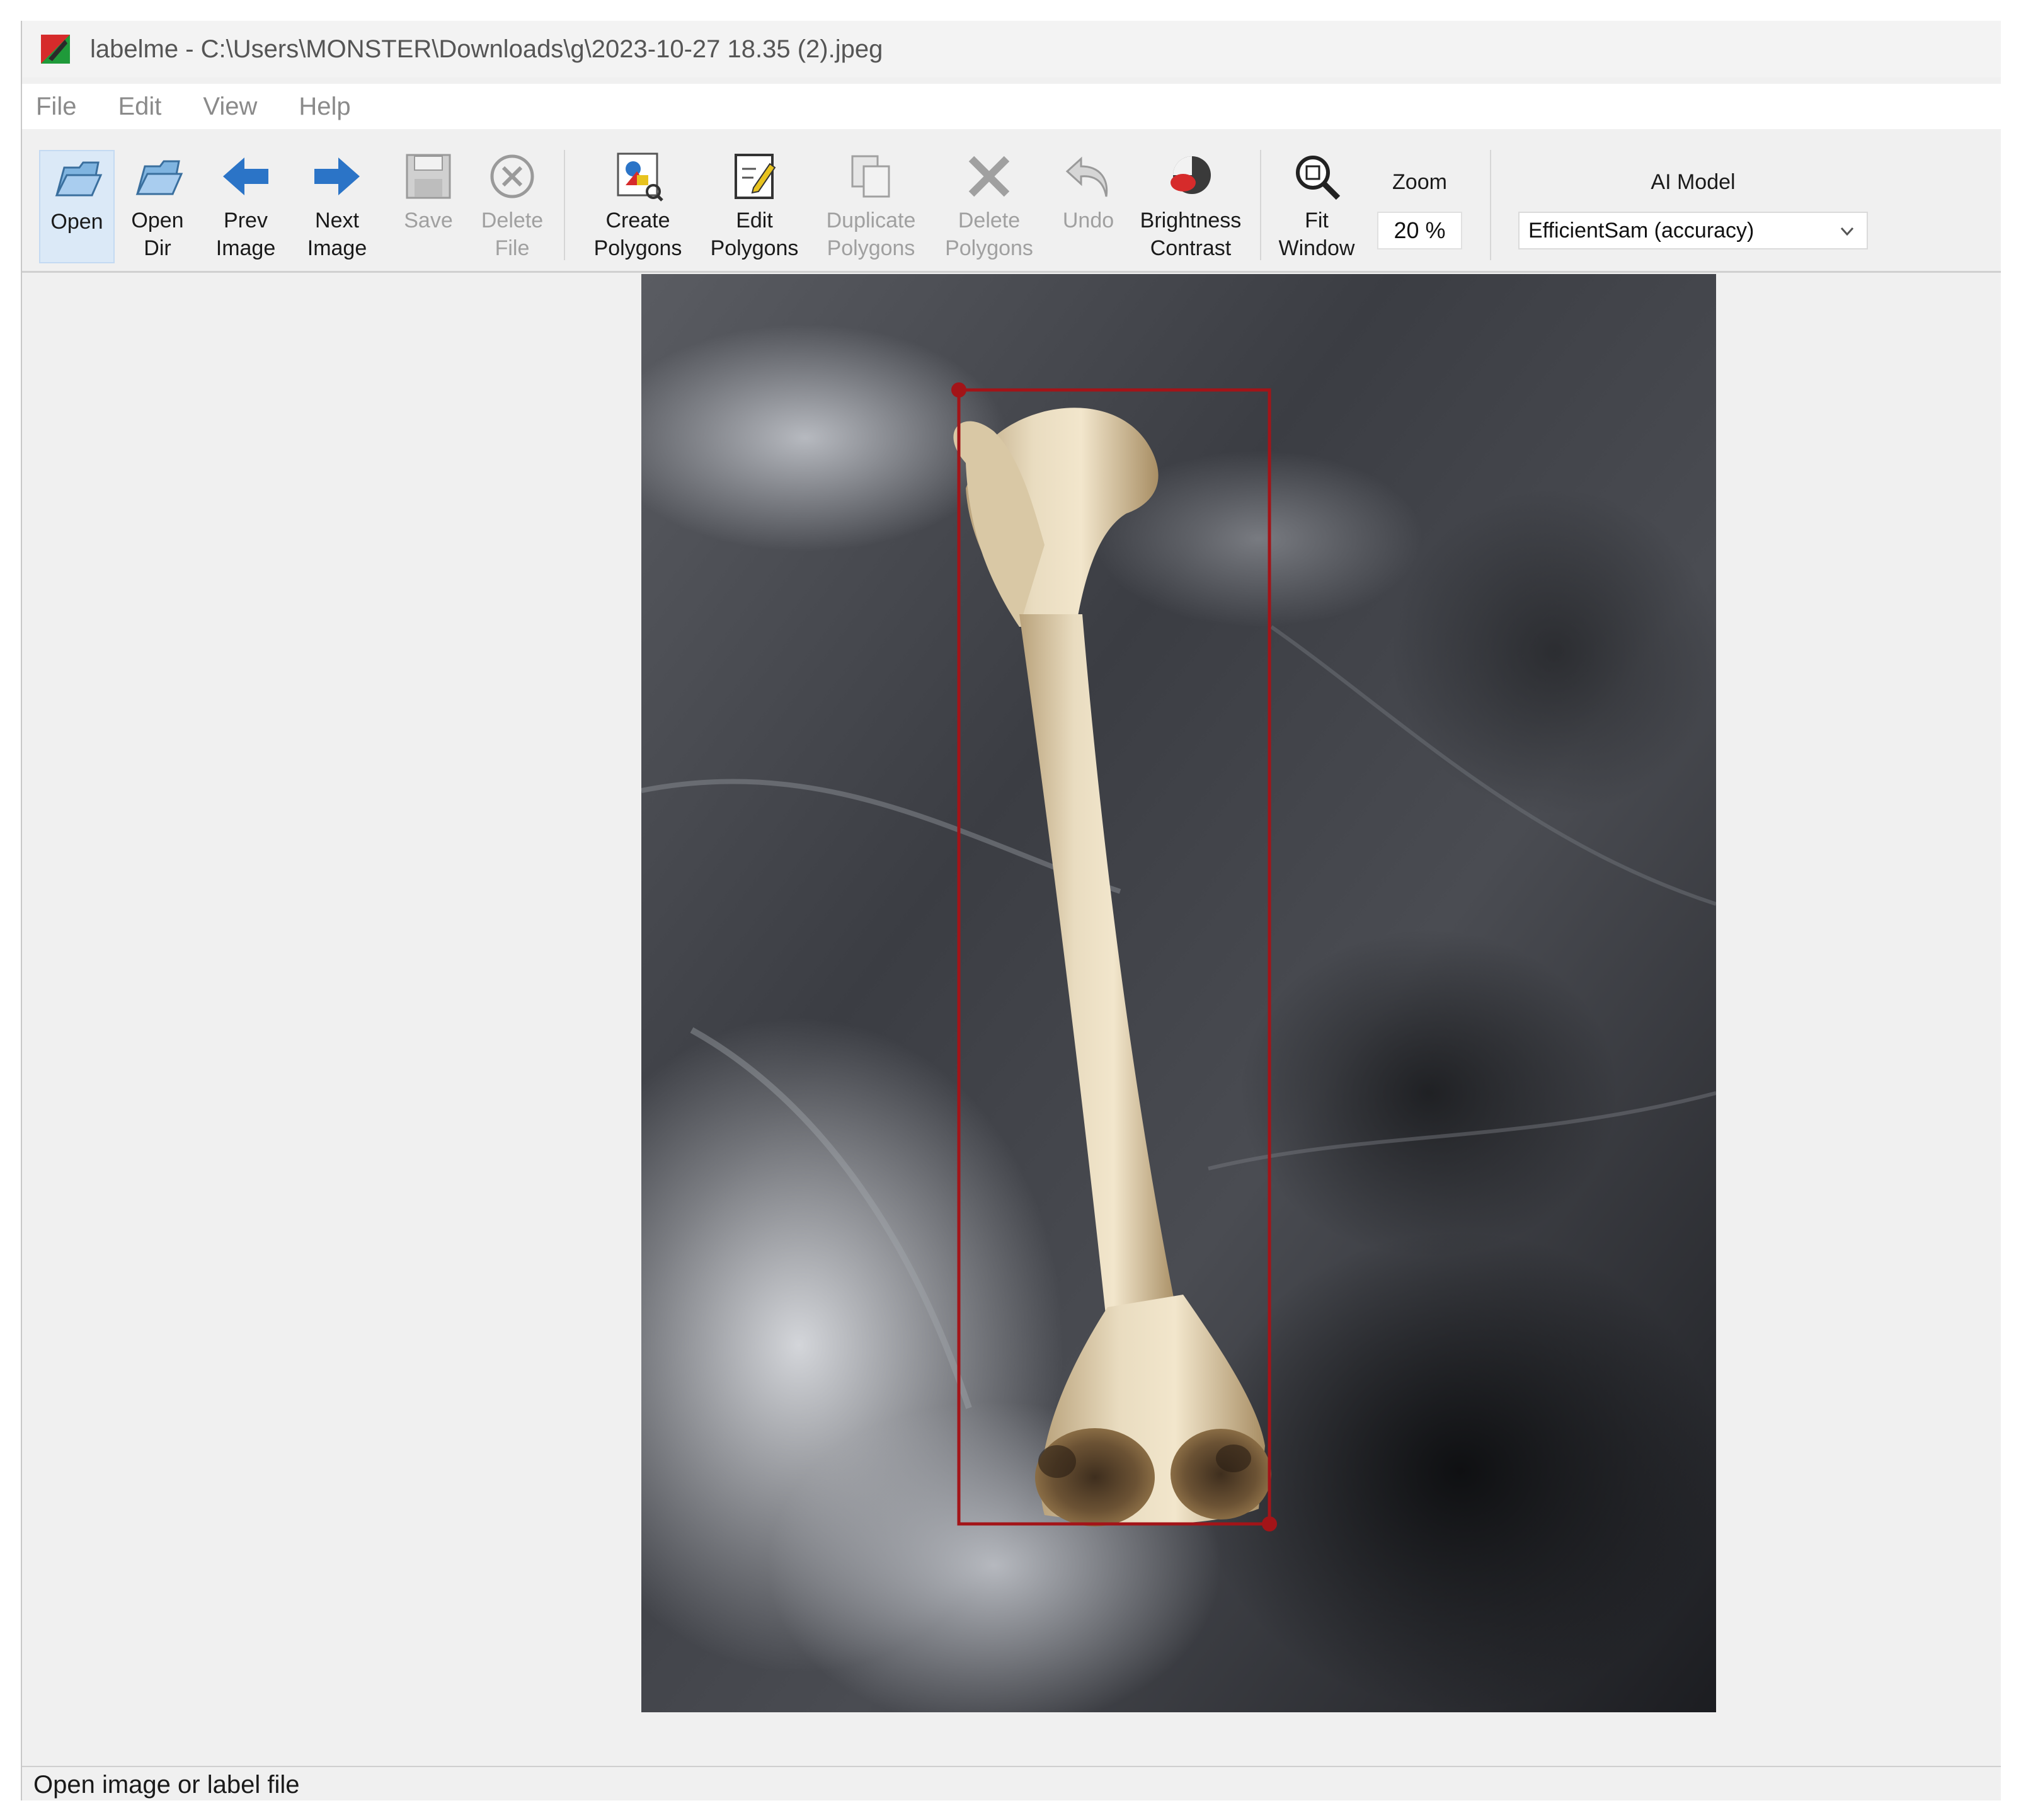 This screenshot has width=2021, height=1820. What do you see at coordinates (871, 234) in the screenshot?
I see `duplicate-polygons-label: Duplicate Polygons` at bounding box center [871, 234].